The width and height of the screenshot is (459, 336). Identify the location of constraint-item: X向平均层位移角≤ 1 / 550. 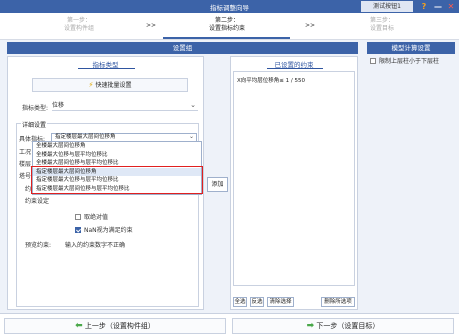
(271, 80).